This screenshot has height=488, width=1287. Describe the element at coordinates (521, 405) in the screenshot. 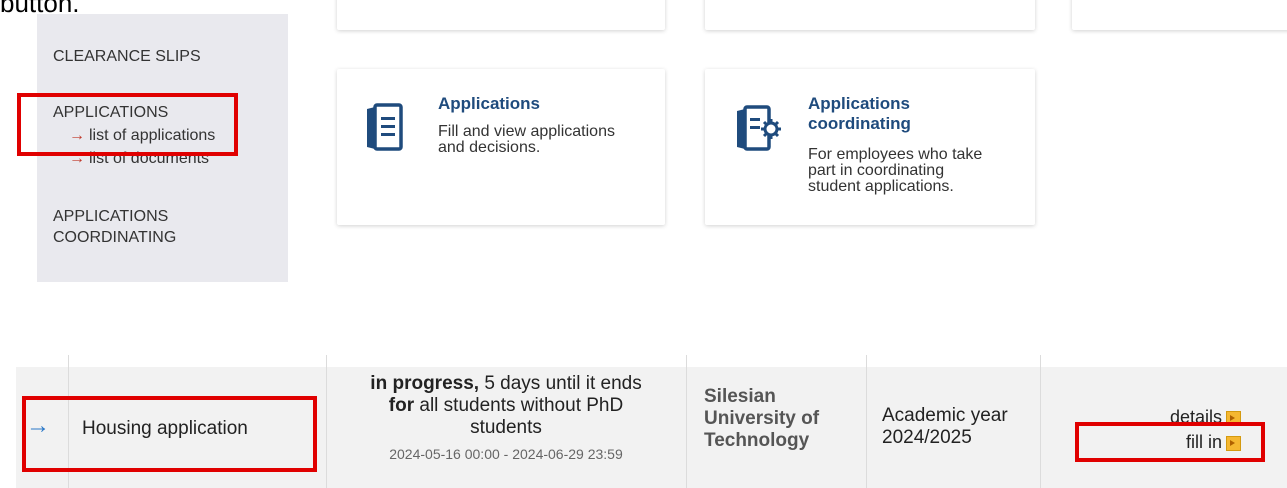

I see `audience-text: all students without PhD` at that location.